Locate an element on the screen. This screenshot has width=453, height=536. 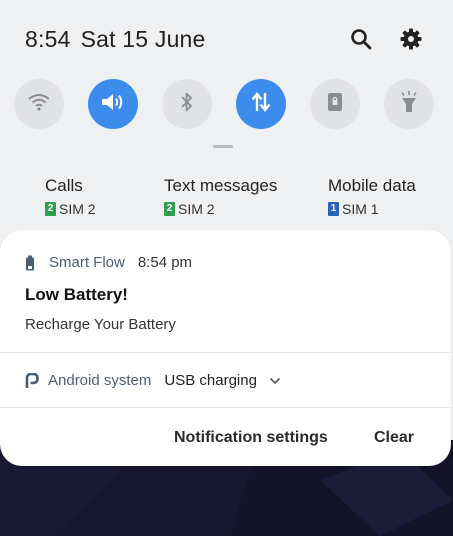
sim-calls-label: Calls is located at coordinates (64, 185).